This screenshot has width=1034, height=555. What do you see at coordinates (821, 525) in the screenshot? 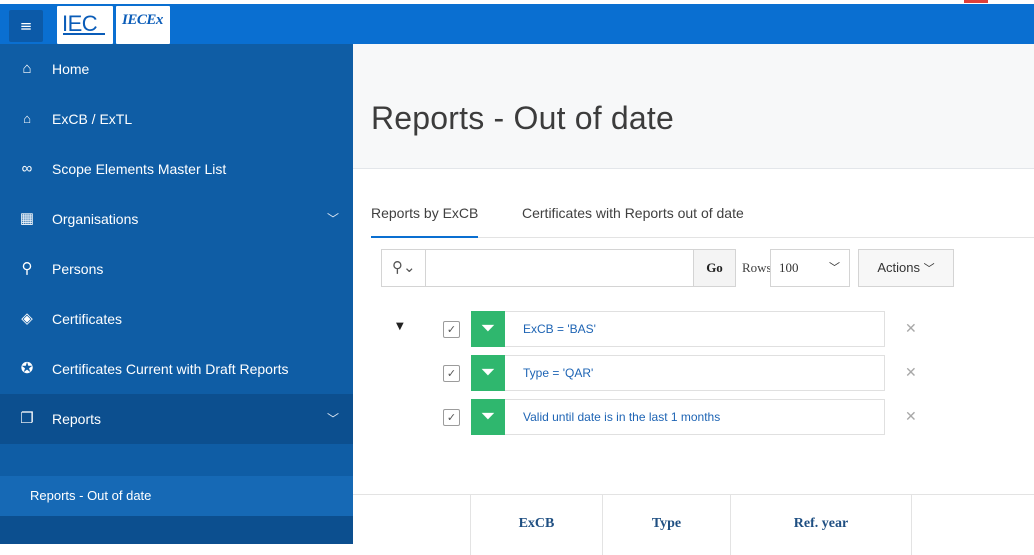
I see `column-header-ref-year: Ref. year` at bounding box center [821, 525].